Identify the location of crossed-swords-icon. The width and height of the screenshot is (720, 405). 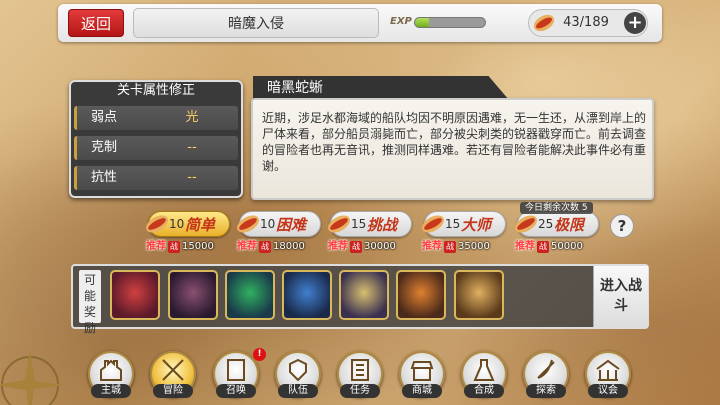
(173, 370).